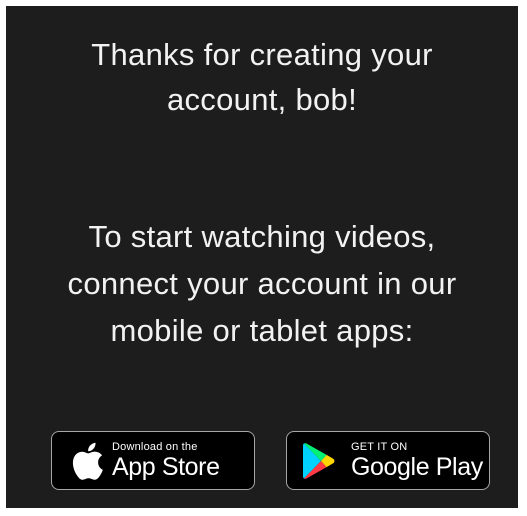 The image size is (527, 516). I want to click on instructions-line-3: mobile or tablet apps:, so click(262, 330).